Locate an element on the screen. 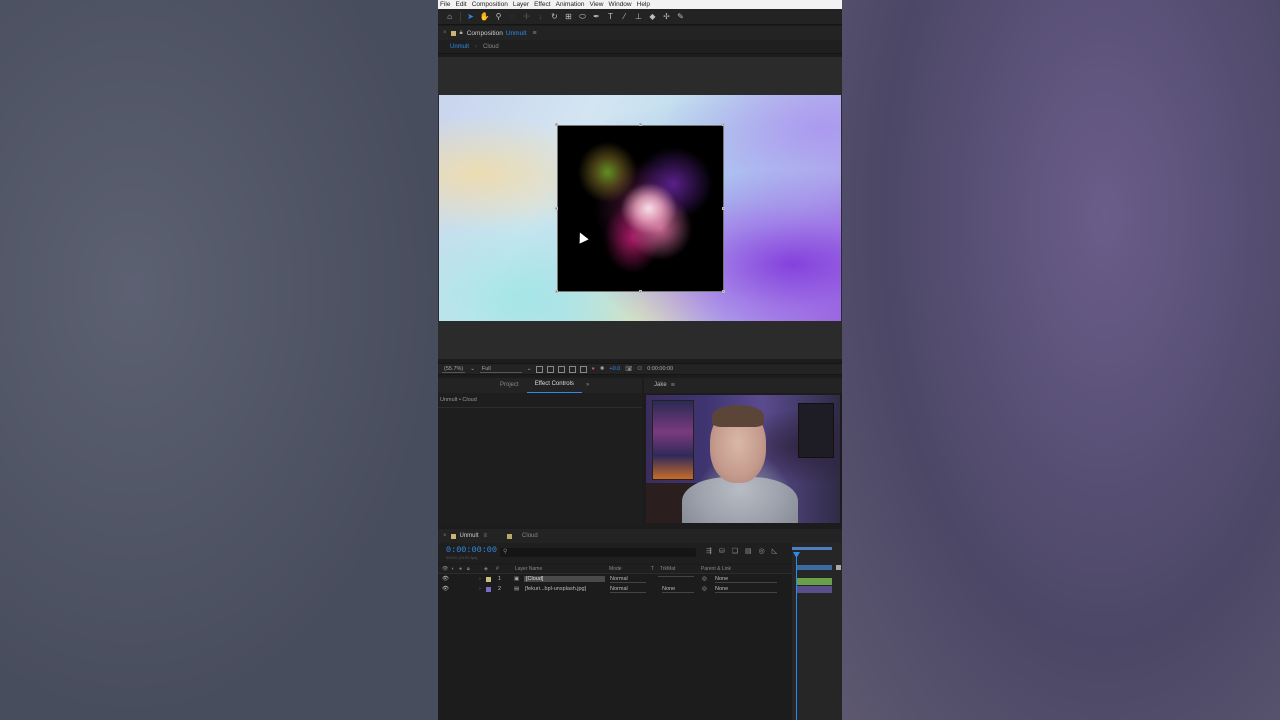  grid-guide-icon is located at coordinates (573, 369).